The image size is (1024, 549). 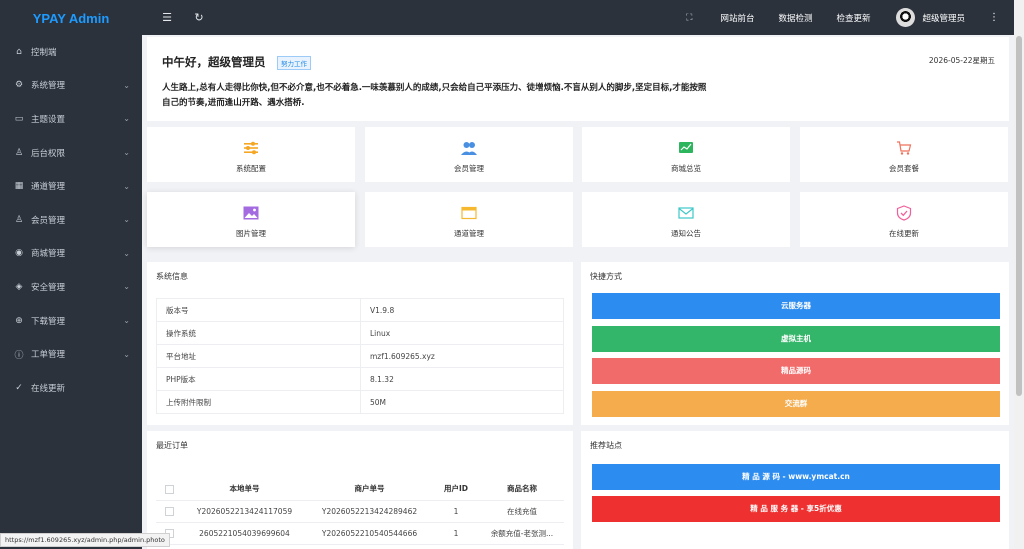 I want to click on info-value: mzf1.609265.xyz, so click(x=462, y=356).